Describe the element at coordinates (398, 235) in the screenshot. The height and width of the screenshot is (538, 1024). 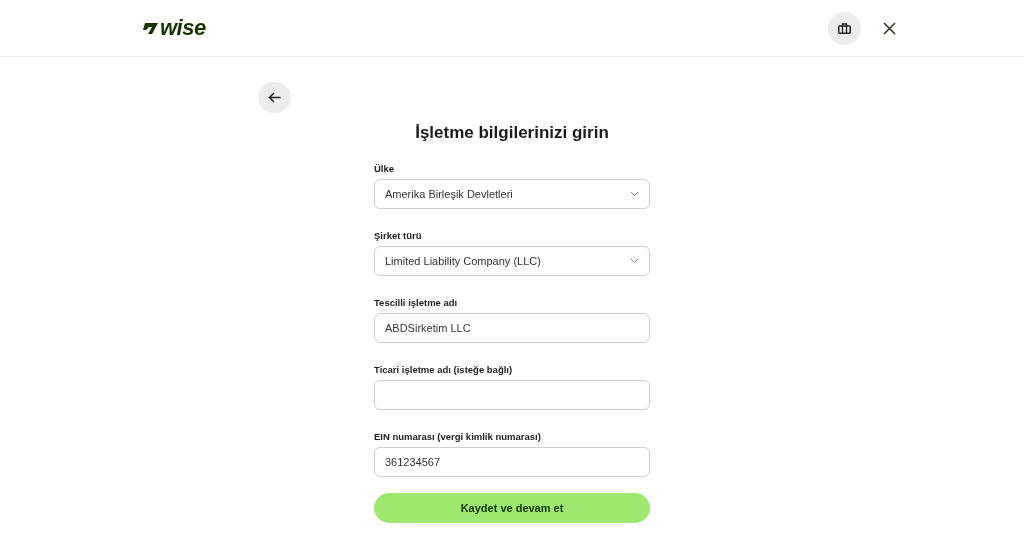
I see `field-label: Şirket türü` at that location.